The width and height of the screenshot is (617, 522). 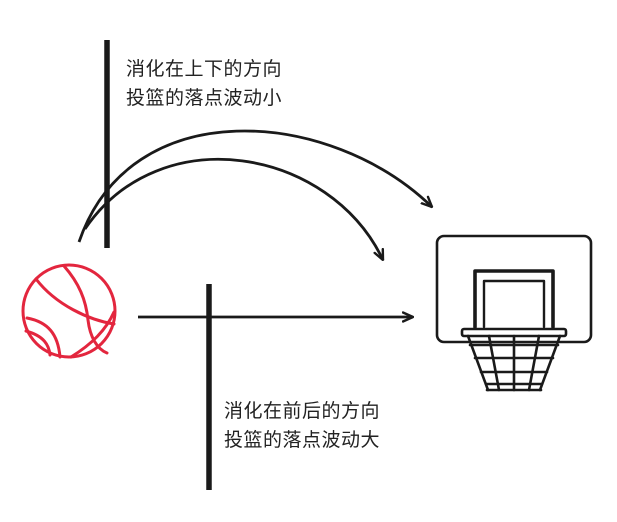 I want to click on basketball-hoop-icon, so click(x=514, y=313).